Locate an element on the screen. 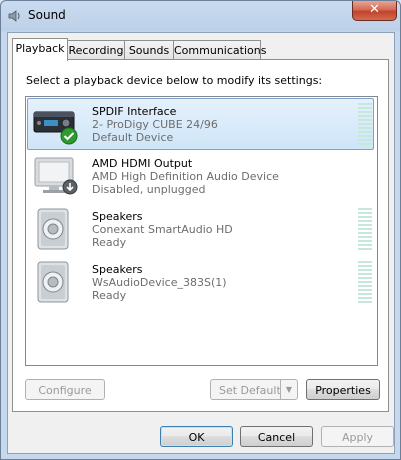 This screenshot has width=401, height=460. tab-label: Playback is located at coordinates (40, 48).